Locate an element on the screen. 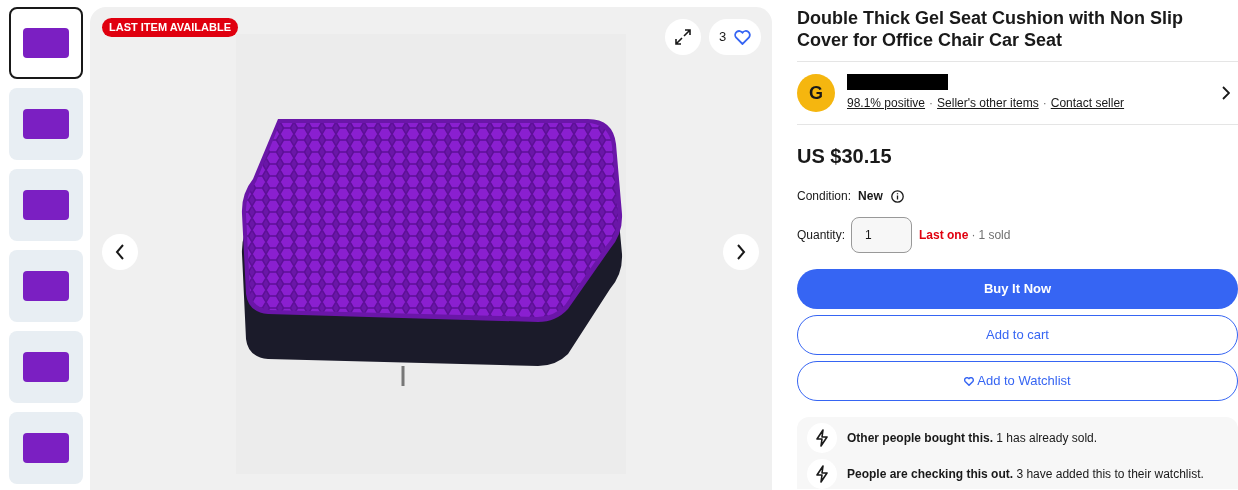 The width and height of the screenshot is (1238, 490). add-to-watchlist-button: Add to Watchlist is located at coordinates (1017, 381).